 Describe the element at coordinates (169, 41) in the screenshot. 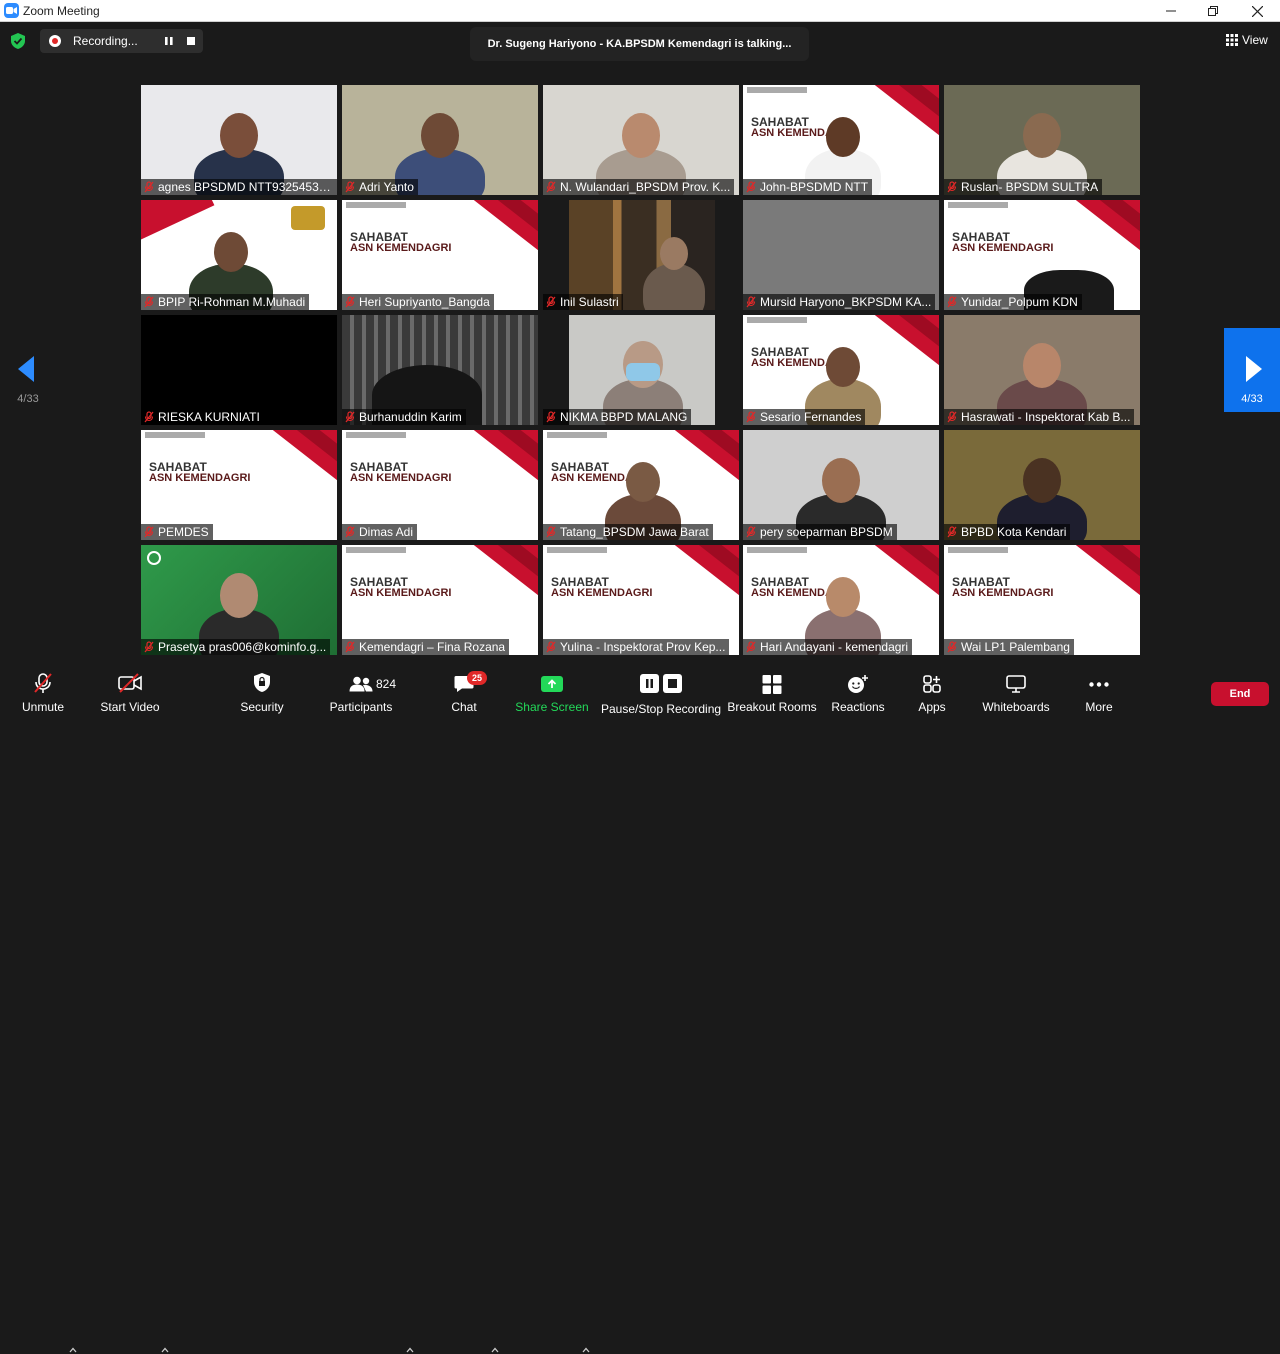

I see `pause-recording-icon` at that location.